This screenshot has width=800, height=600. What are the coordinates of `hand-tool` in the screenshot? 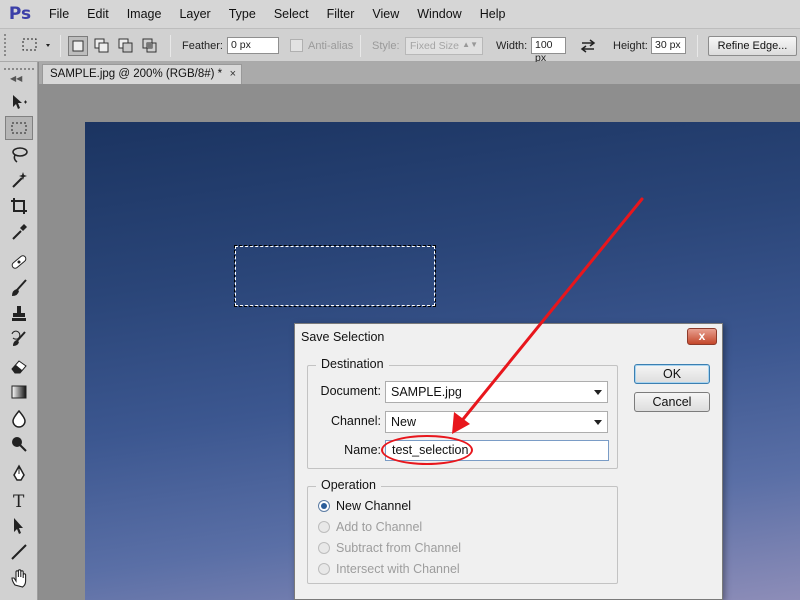 It's located at (19, 578).